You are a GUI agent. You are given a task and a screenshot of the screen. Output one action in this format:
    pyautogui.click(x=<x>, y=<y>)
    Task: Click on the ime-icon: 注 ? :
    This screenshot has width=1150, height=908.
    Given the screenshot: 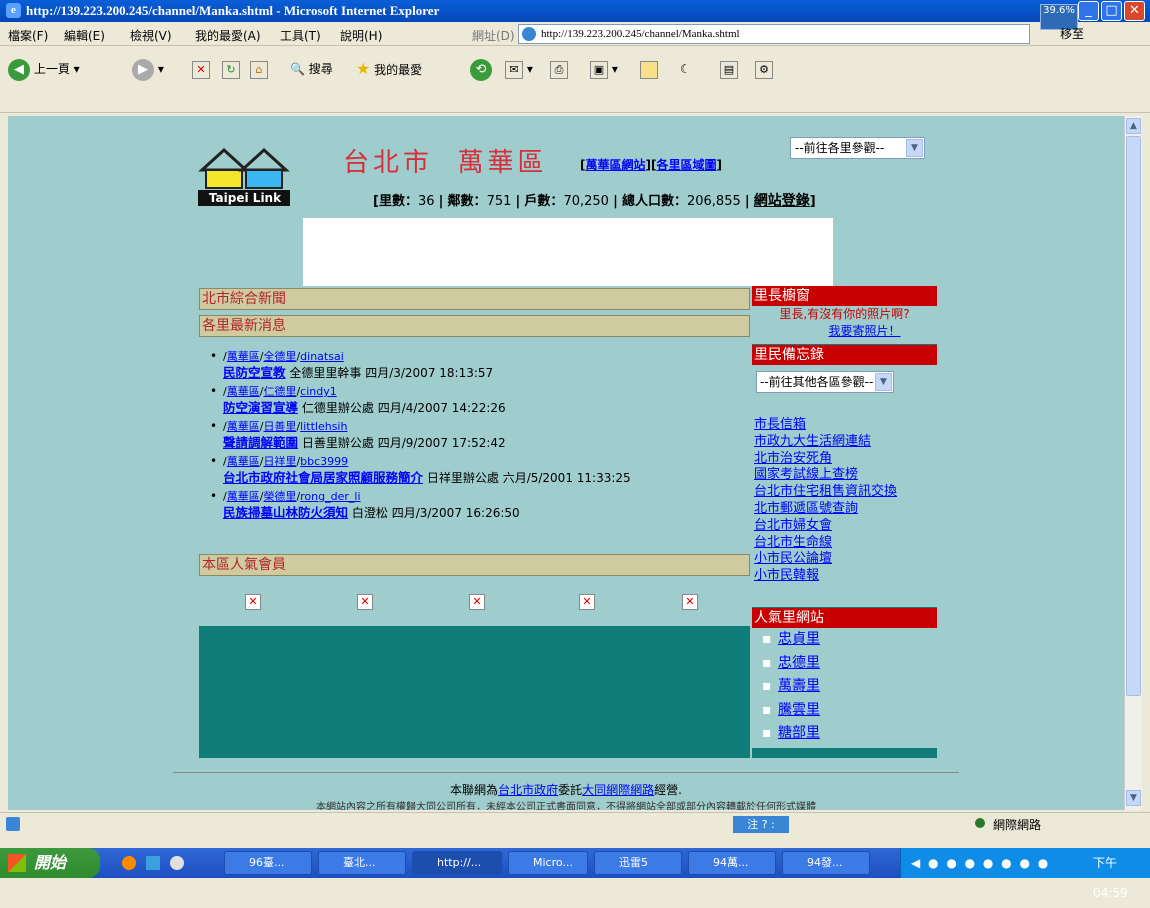 What is the action you would take?
    pyautogui.click(x=761, y=824)
    